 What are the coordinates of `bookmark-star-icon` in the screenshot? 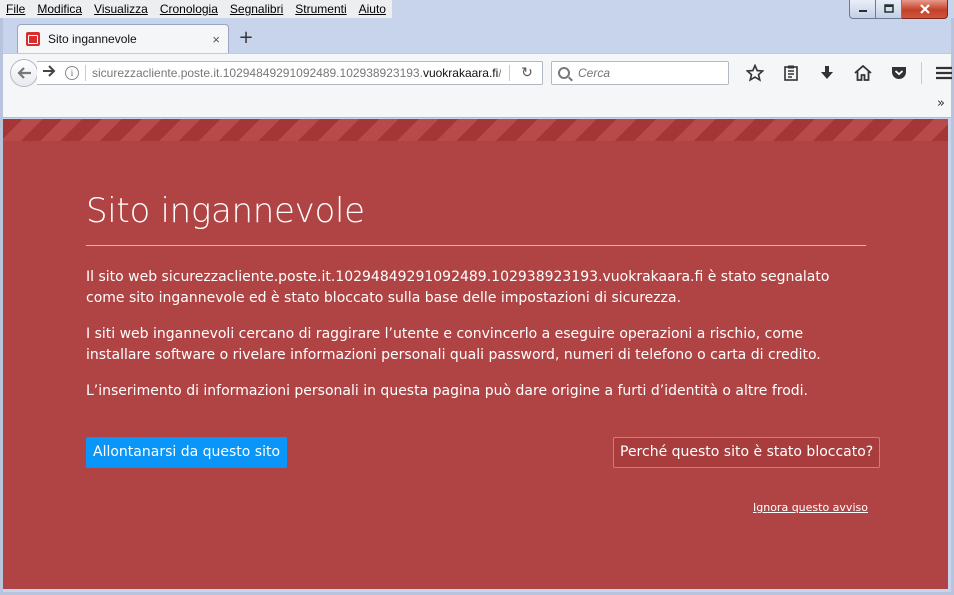 It's located at (755, 73).